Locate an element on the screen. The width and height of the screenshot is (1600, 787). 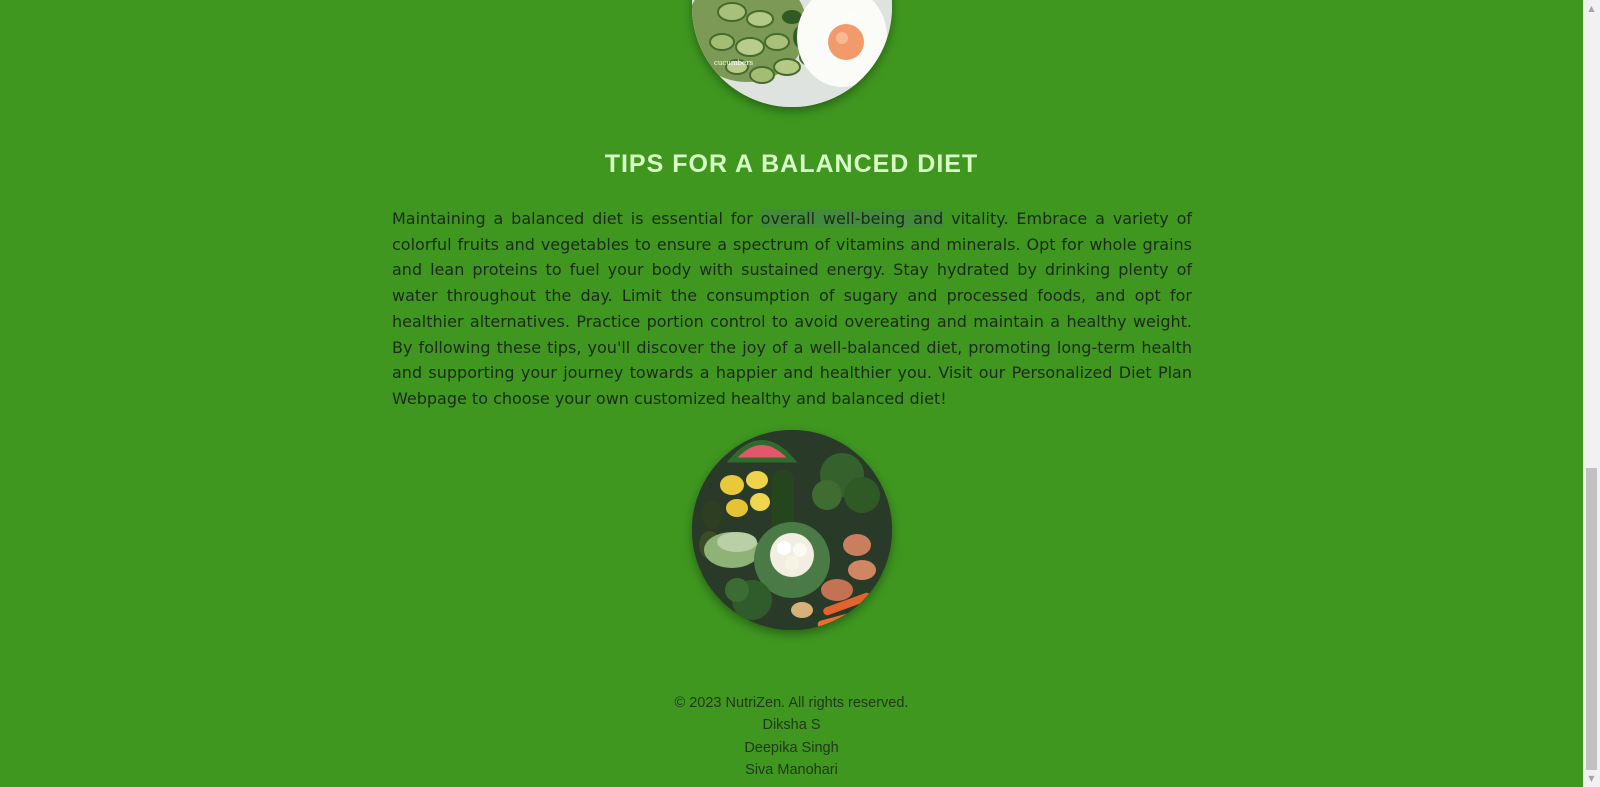
plate-illustration: cucumbers eggs is located at coordinates (792, 53).